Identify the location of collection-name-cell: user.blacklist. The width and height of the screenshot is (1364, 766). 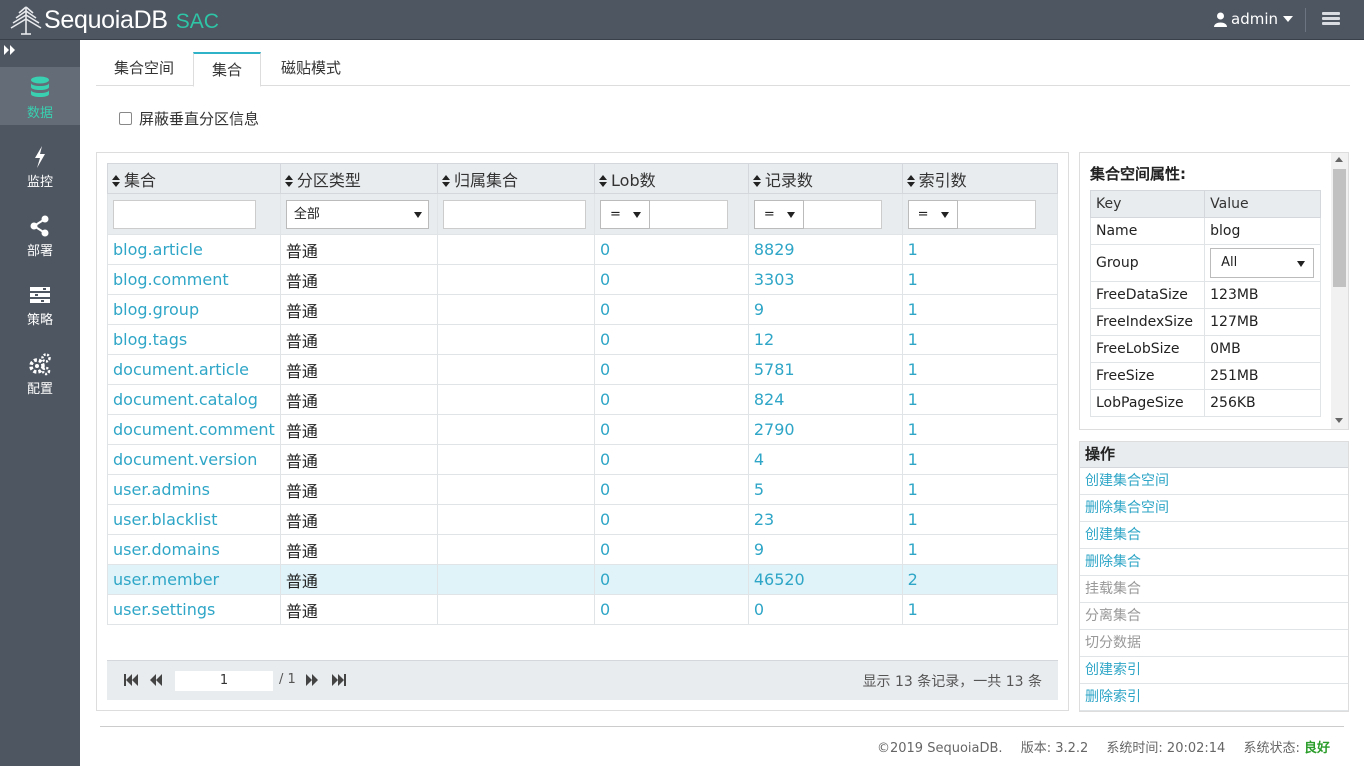
(194, 519).